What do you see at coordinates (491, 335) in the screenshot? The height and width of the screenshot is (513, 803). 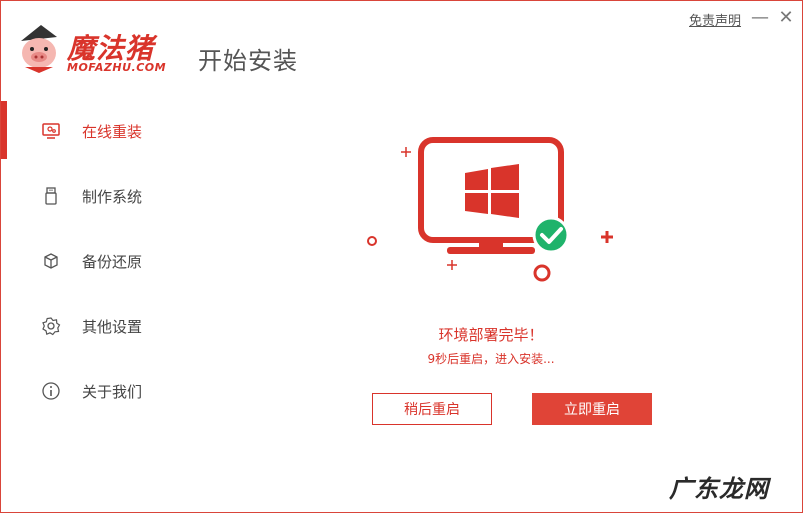 I see `status-title: 环境部署完毕！` at bounding box center [491, 335].